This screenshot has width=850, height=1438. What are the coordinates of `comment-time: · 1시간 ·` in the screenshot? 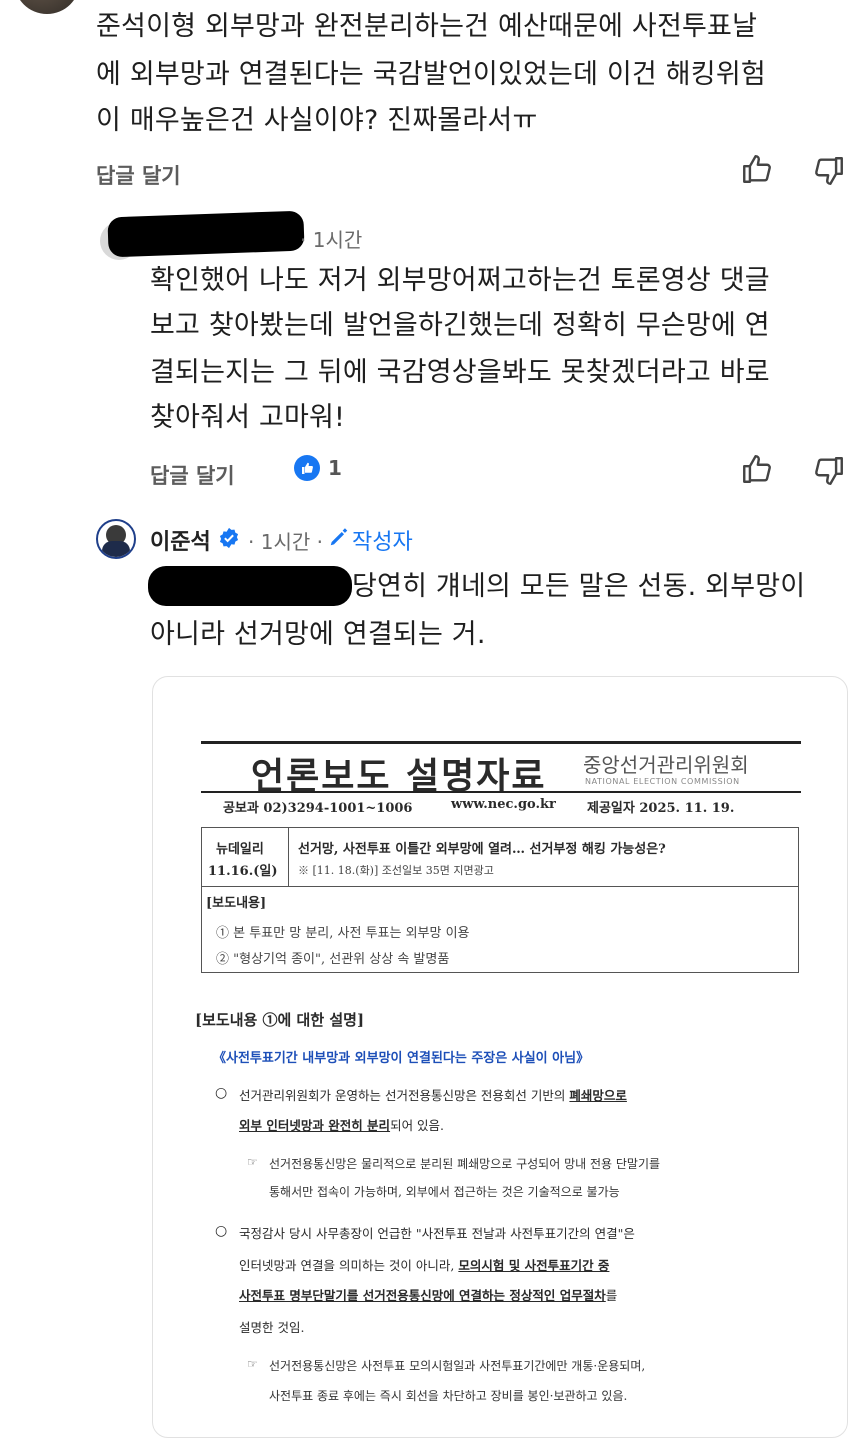 It's located at (285, 542).